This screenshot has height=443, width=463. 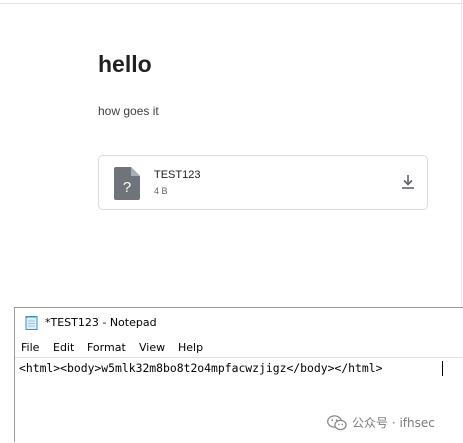 What do you see at coordinates (101, 322) in the screenshot?
I see `window-title: *TEST123 - Notepad` at bounding box center [101, 322].